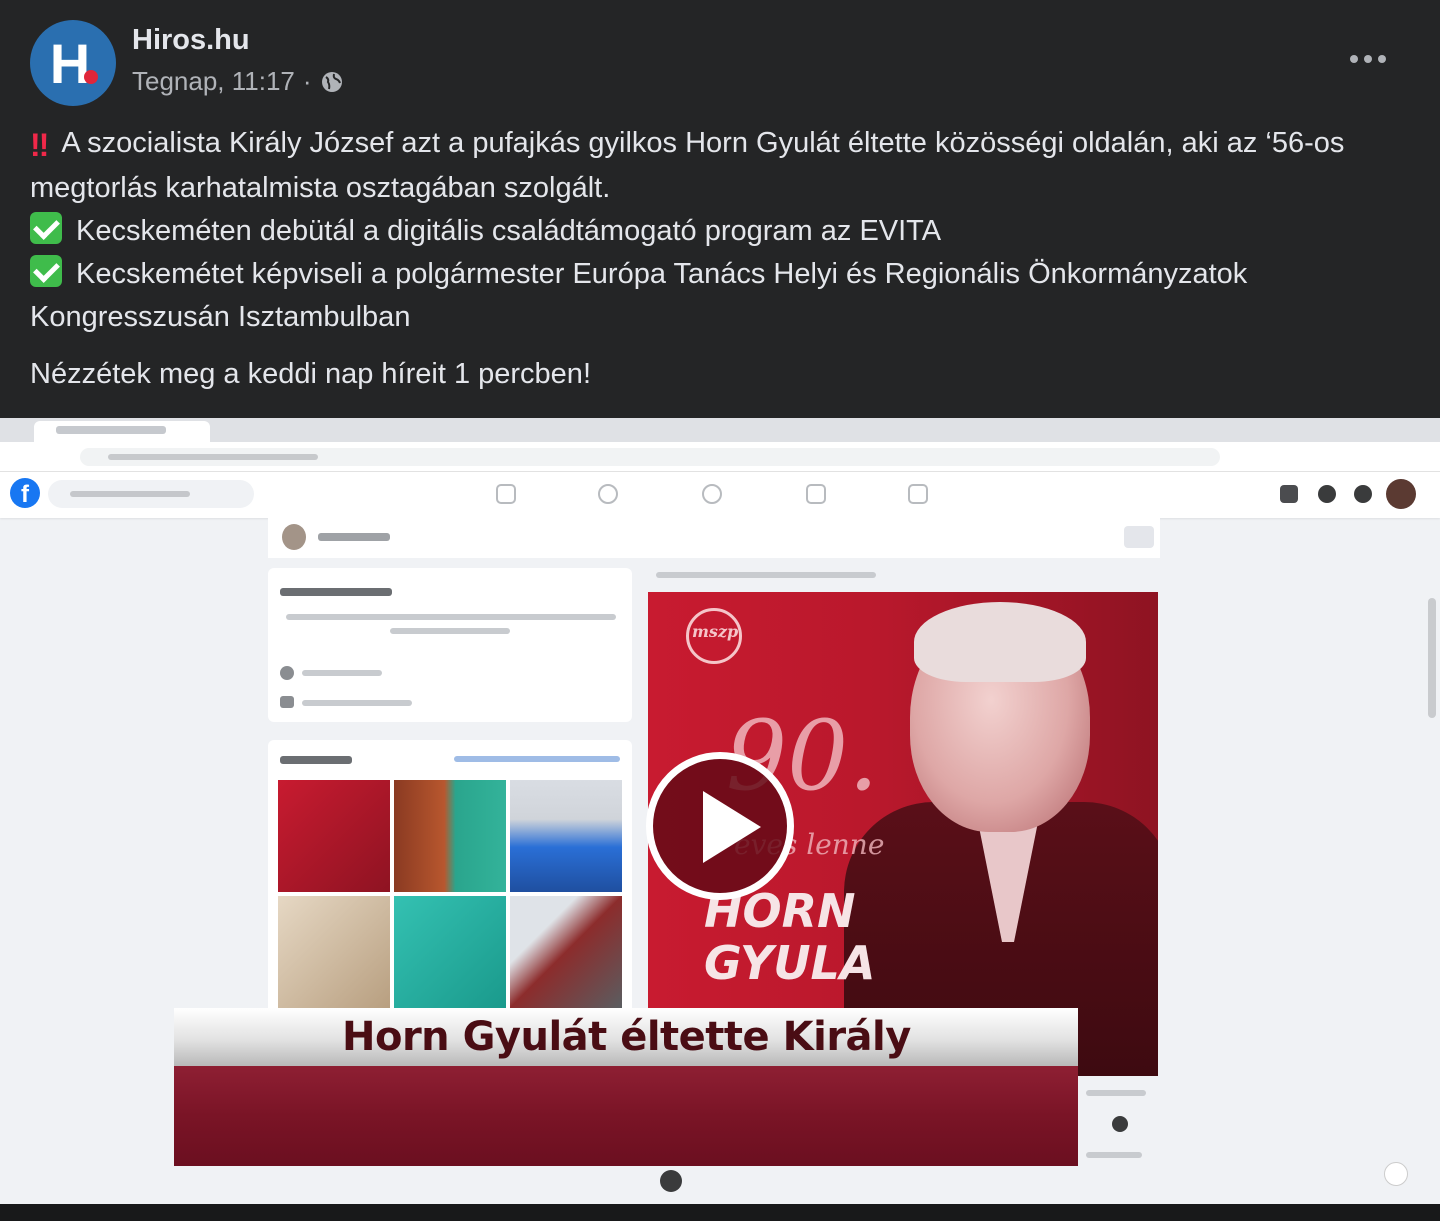 The width and height of the screenshot is (1440, 1221). Describe the element at coordinates (287, 702) in the screenshot. I see `link-icon` at that location.